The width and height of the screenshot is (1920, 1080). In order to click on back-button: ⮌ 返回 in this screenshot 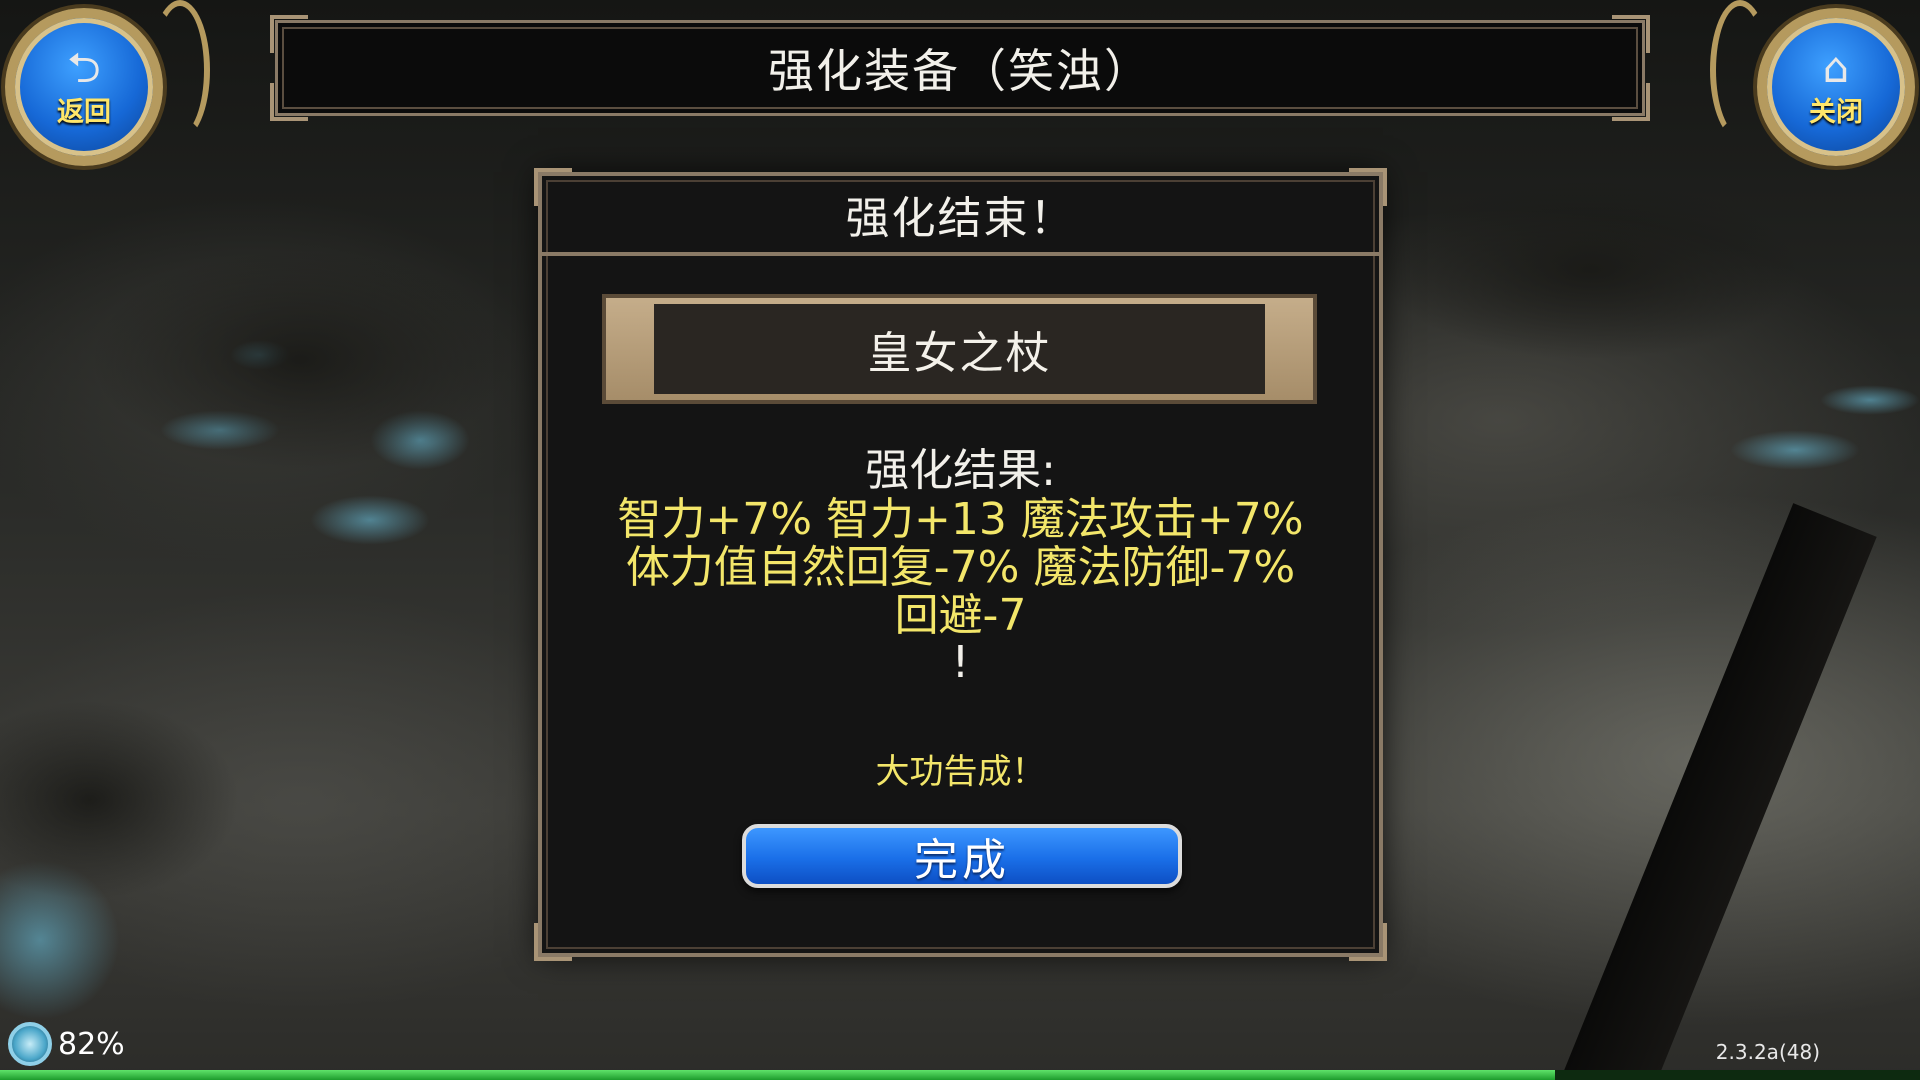, I will do `click(84, 87)`.